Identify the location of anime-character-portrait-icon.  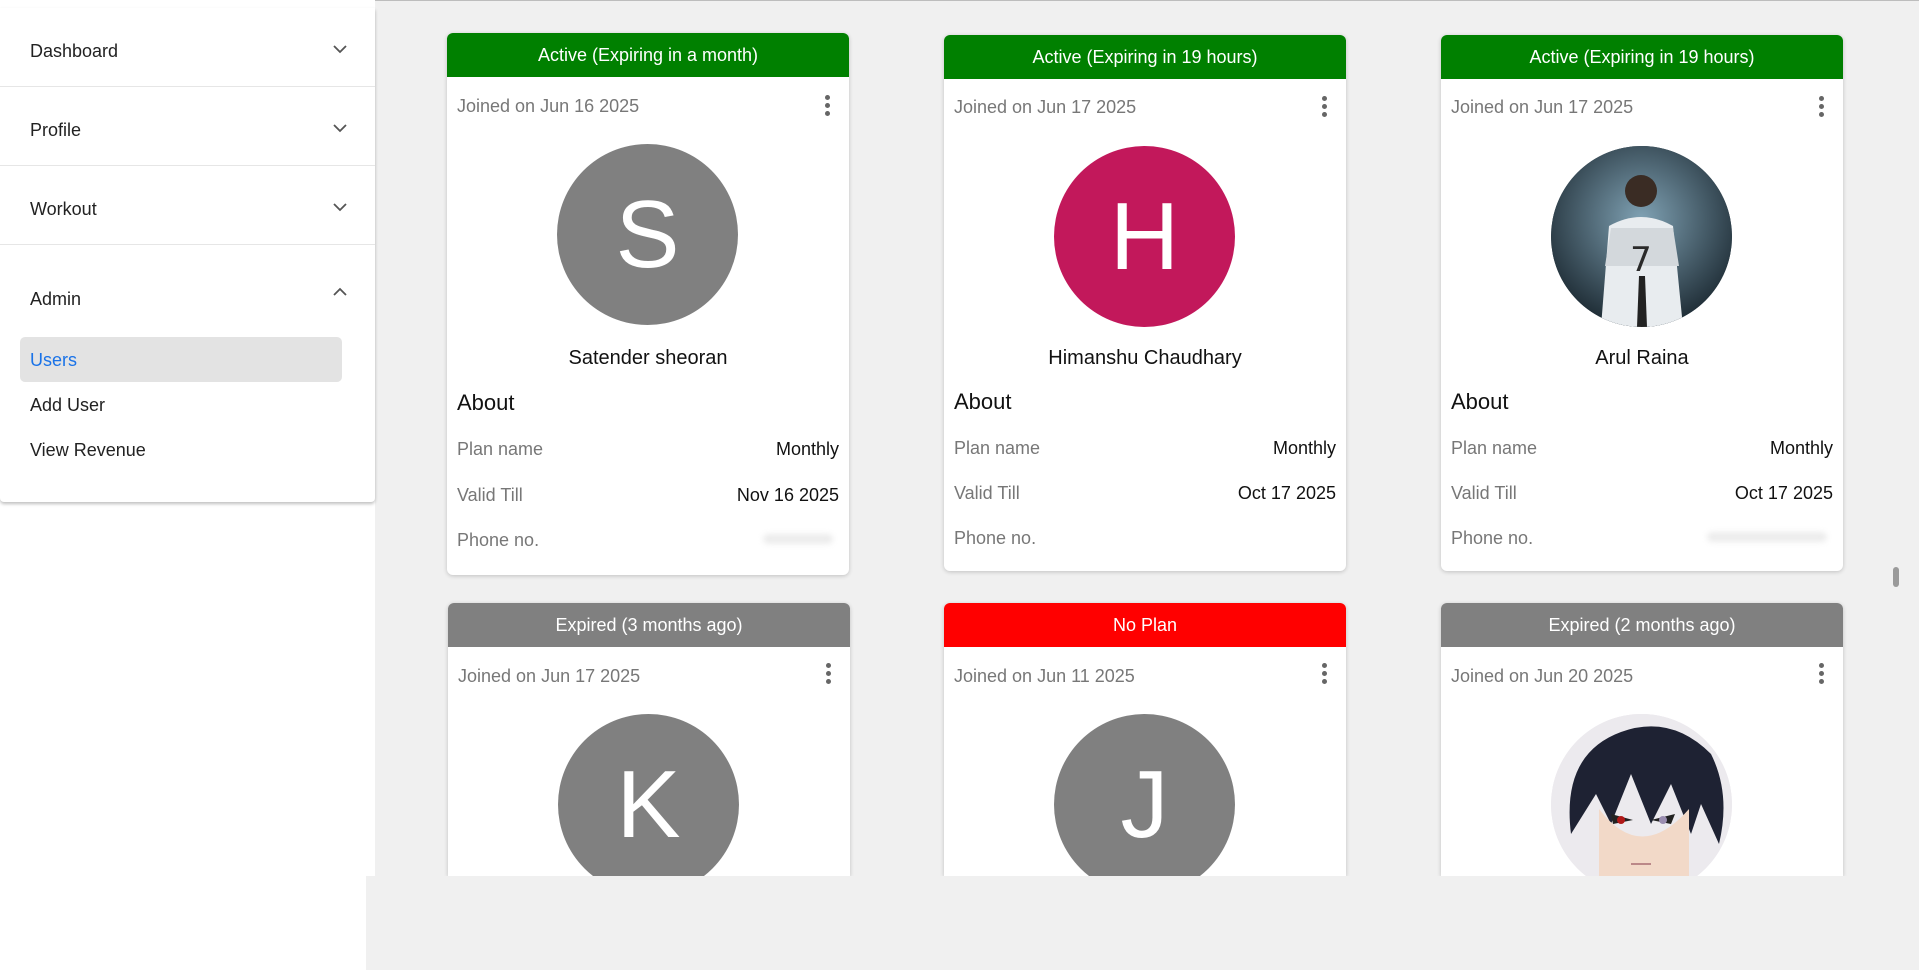
(1641, 795).